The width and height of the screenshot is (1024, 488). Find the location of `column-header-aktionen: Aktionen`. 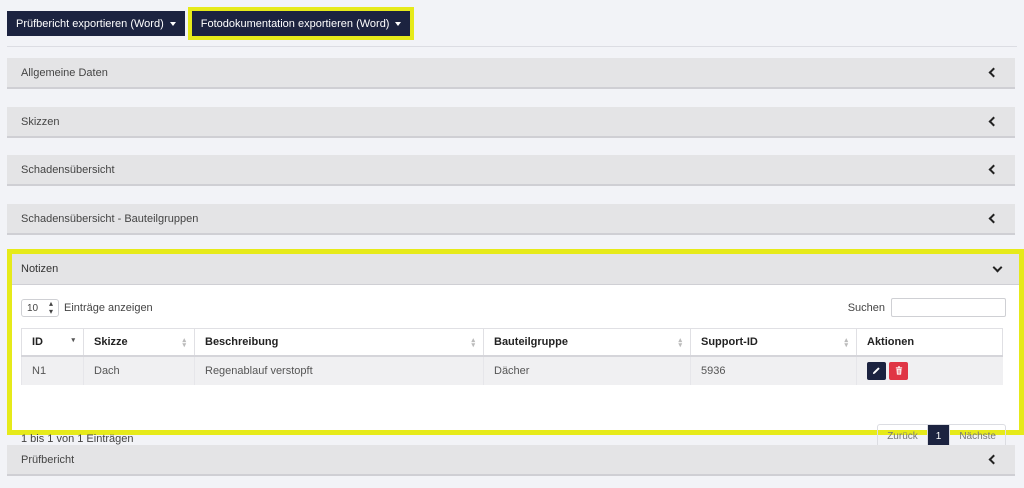

column-header-aktionen: Aktionen is located at coordinates (929, 342).